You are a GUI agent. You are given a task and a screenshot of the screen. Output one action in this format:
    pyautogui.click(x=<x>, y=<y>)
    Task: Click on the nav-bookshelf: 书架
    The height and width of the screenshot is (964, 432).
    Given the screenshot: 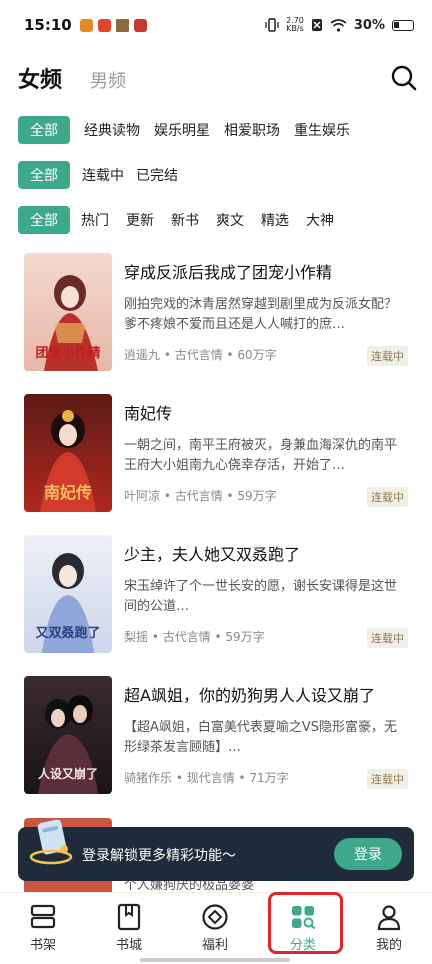 What is the action you would take?
    pyautogui.click(x=43, y=926)
    